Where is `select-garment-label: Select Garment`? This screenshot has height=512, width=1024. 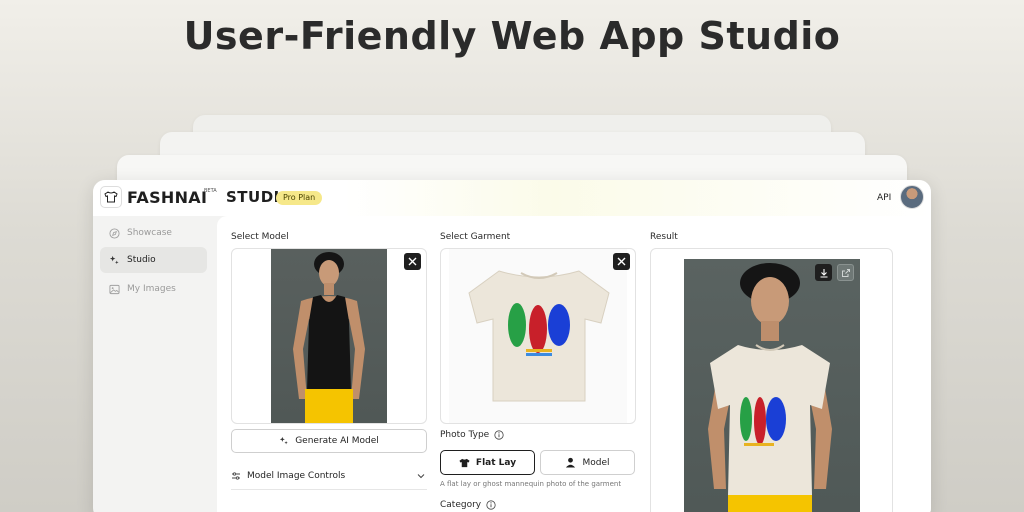 select-garment-label: Select Garment is located at coordinates (475, 237).